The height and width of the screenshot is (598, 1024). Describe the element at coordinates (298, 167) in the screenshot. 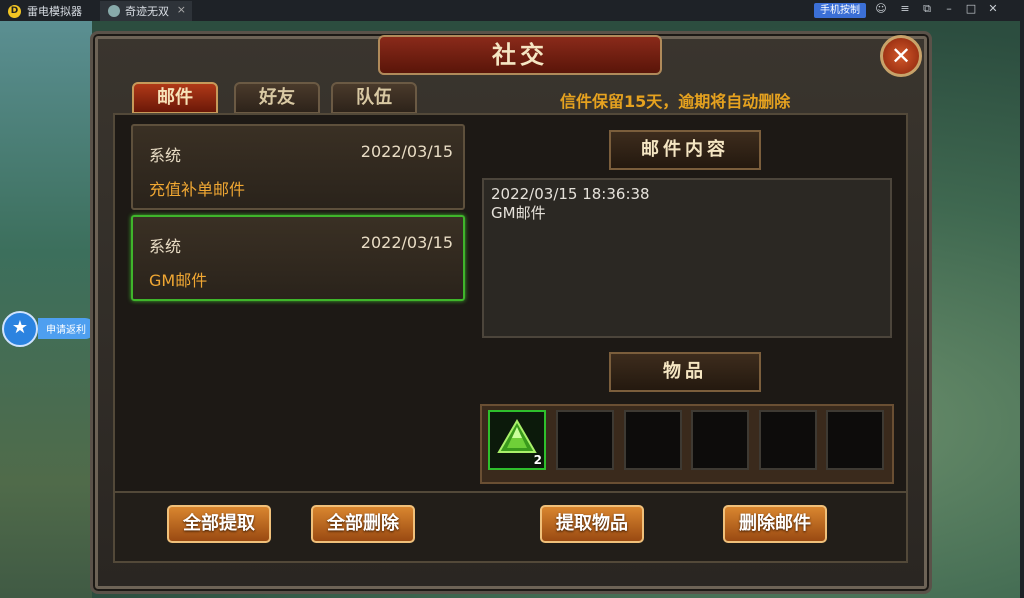

I see `mail-list-item: 系统 2022/03/15 充值补单邮件` at that location.